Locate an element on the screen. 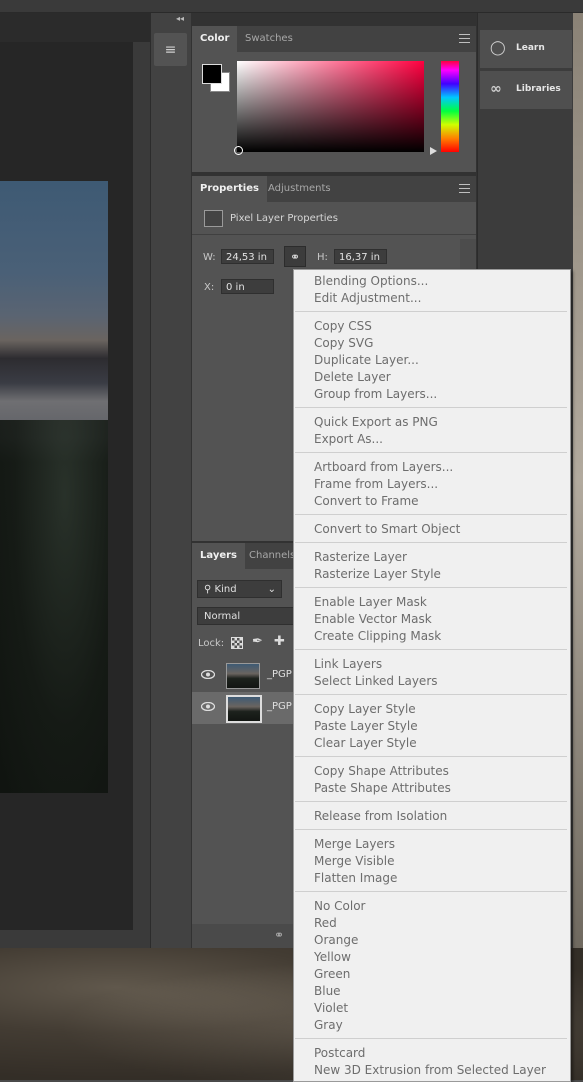 This screenshot has height=1082, width=583. learn-panel-button: ◯ Learn is located at coordinates (526, 49).